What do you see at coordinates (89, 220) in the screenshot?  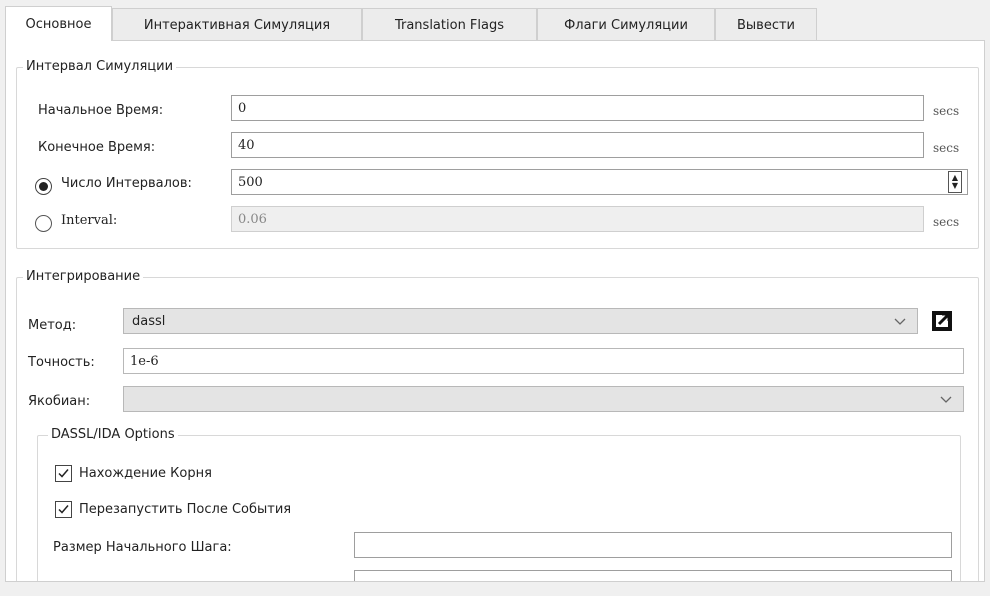 I see `interval-label: Interval:` at bounding box center [89, 220].